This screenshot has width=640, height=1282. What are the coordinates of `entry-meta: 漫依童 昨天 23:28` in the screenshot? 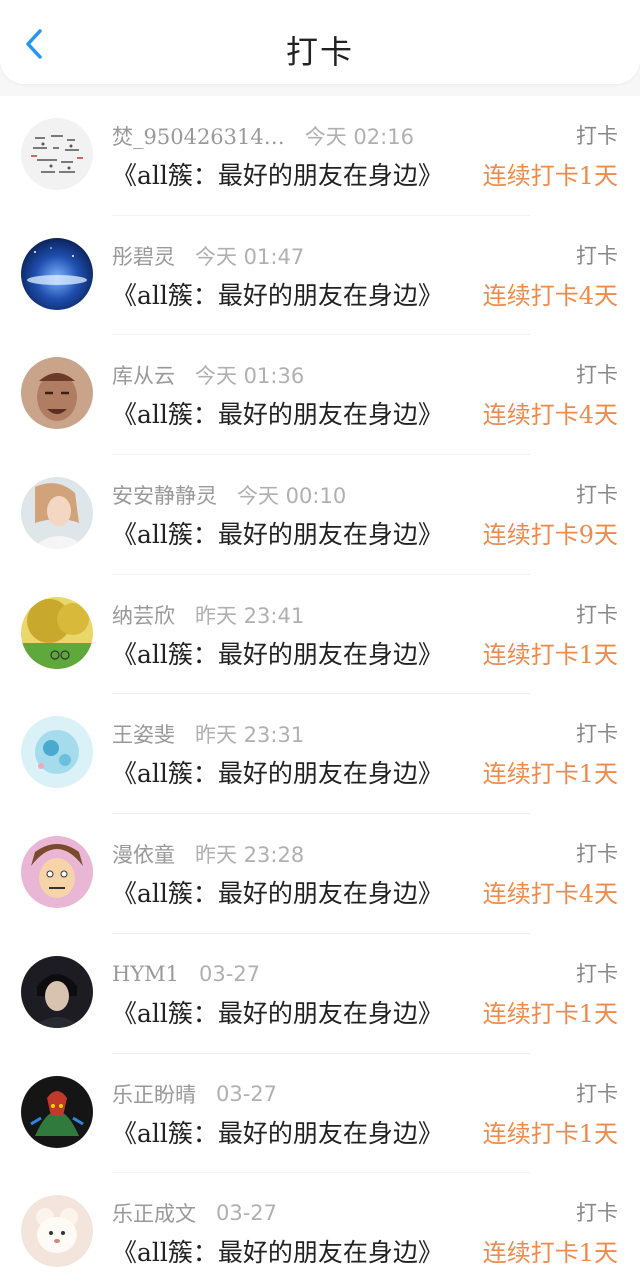 It's located at (208, 854).